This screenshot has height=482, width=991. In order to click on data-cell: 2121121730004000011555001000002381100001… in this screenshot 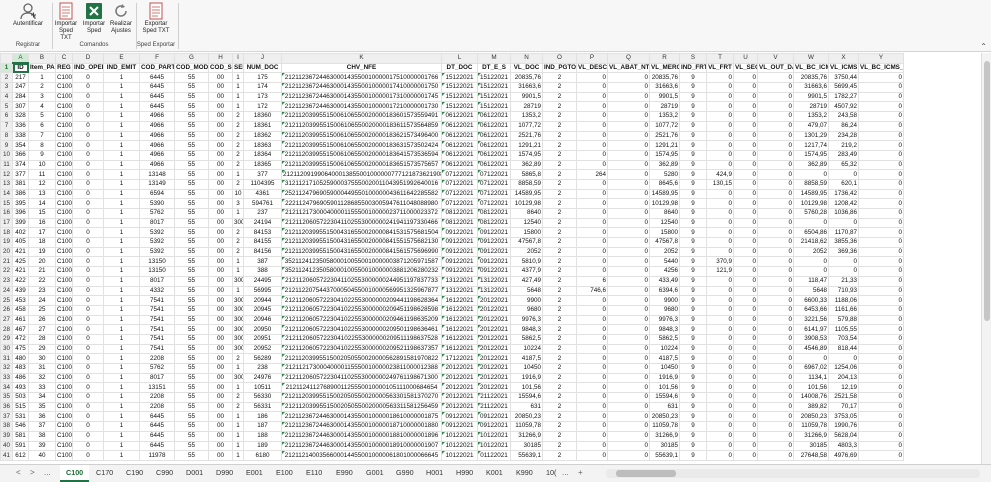, I will do `click(361, 368)`.